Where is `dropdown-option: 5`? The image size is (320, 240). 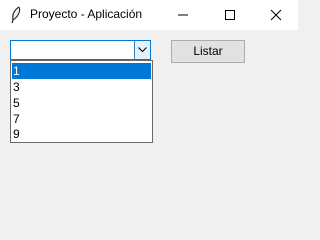 dropdown-option: 5 is located at coordinates (81, 103).